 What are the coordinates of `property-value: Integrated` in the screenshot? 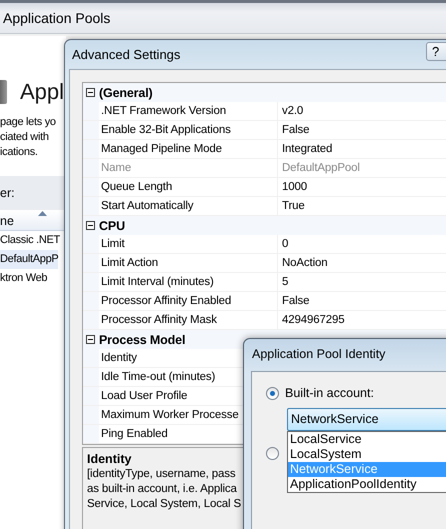 It's located at (305, 149).